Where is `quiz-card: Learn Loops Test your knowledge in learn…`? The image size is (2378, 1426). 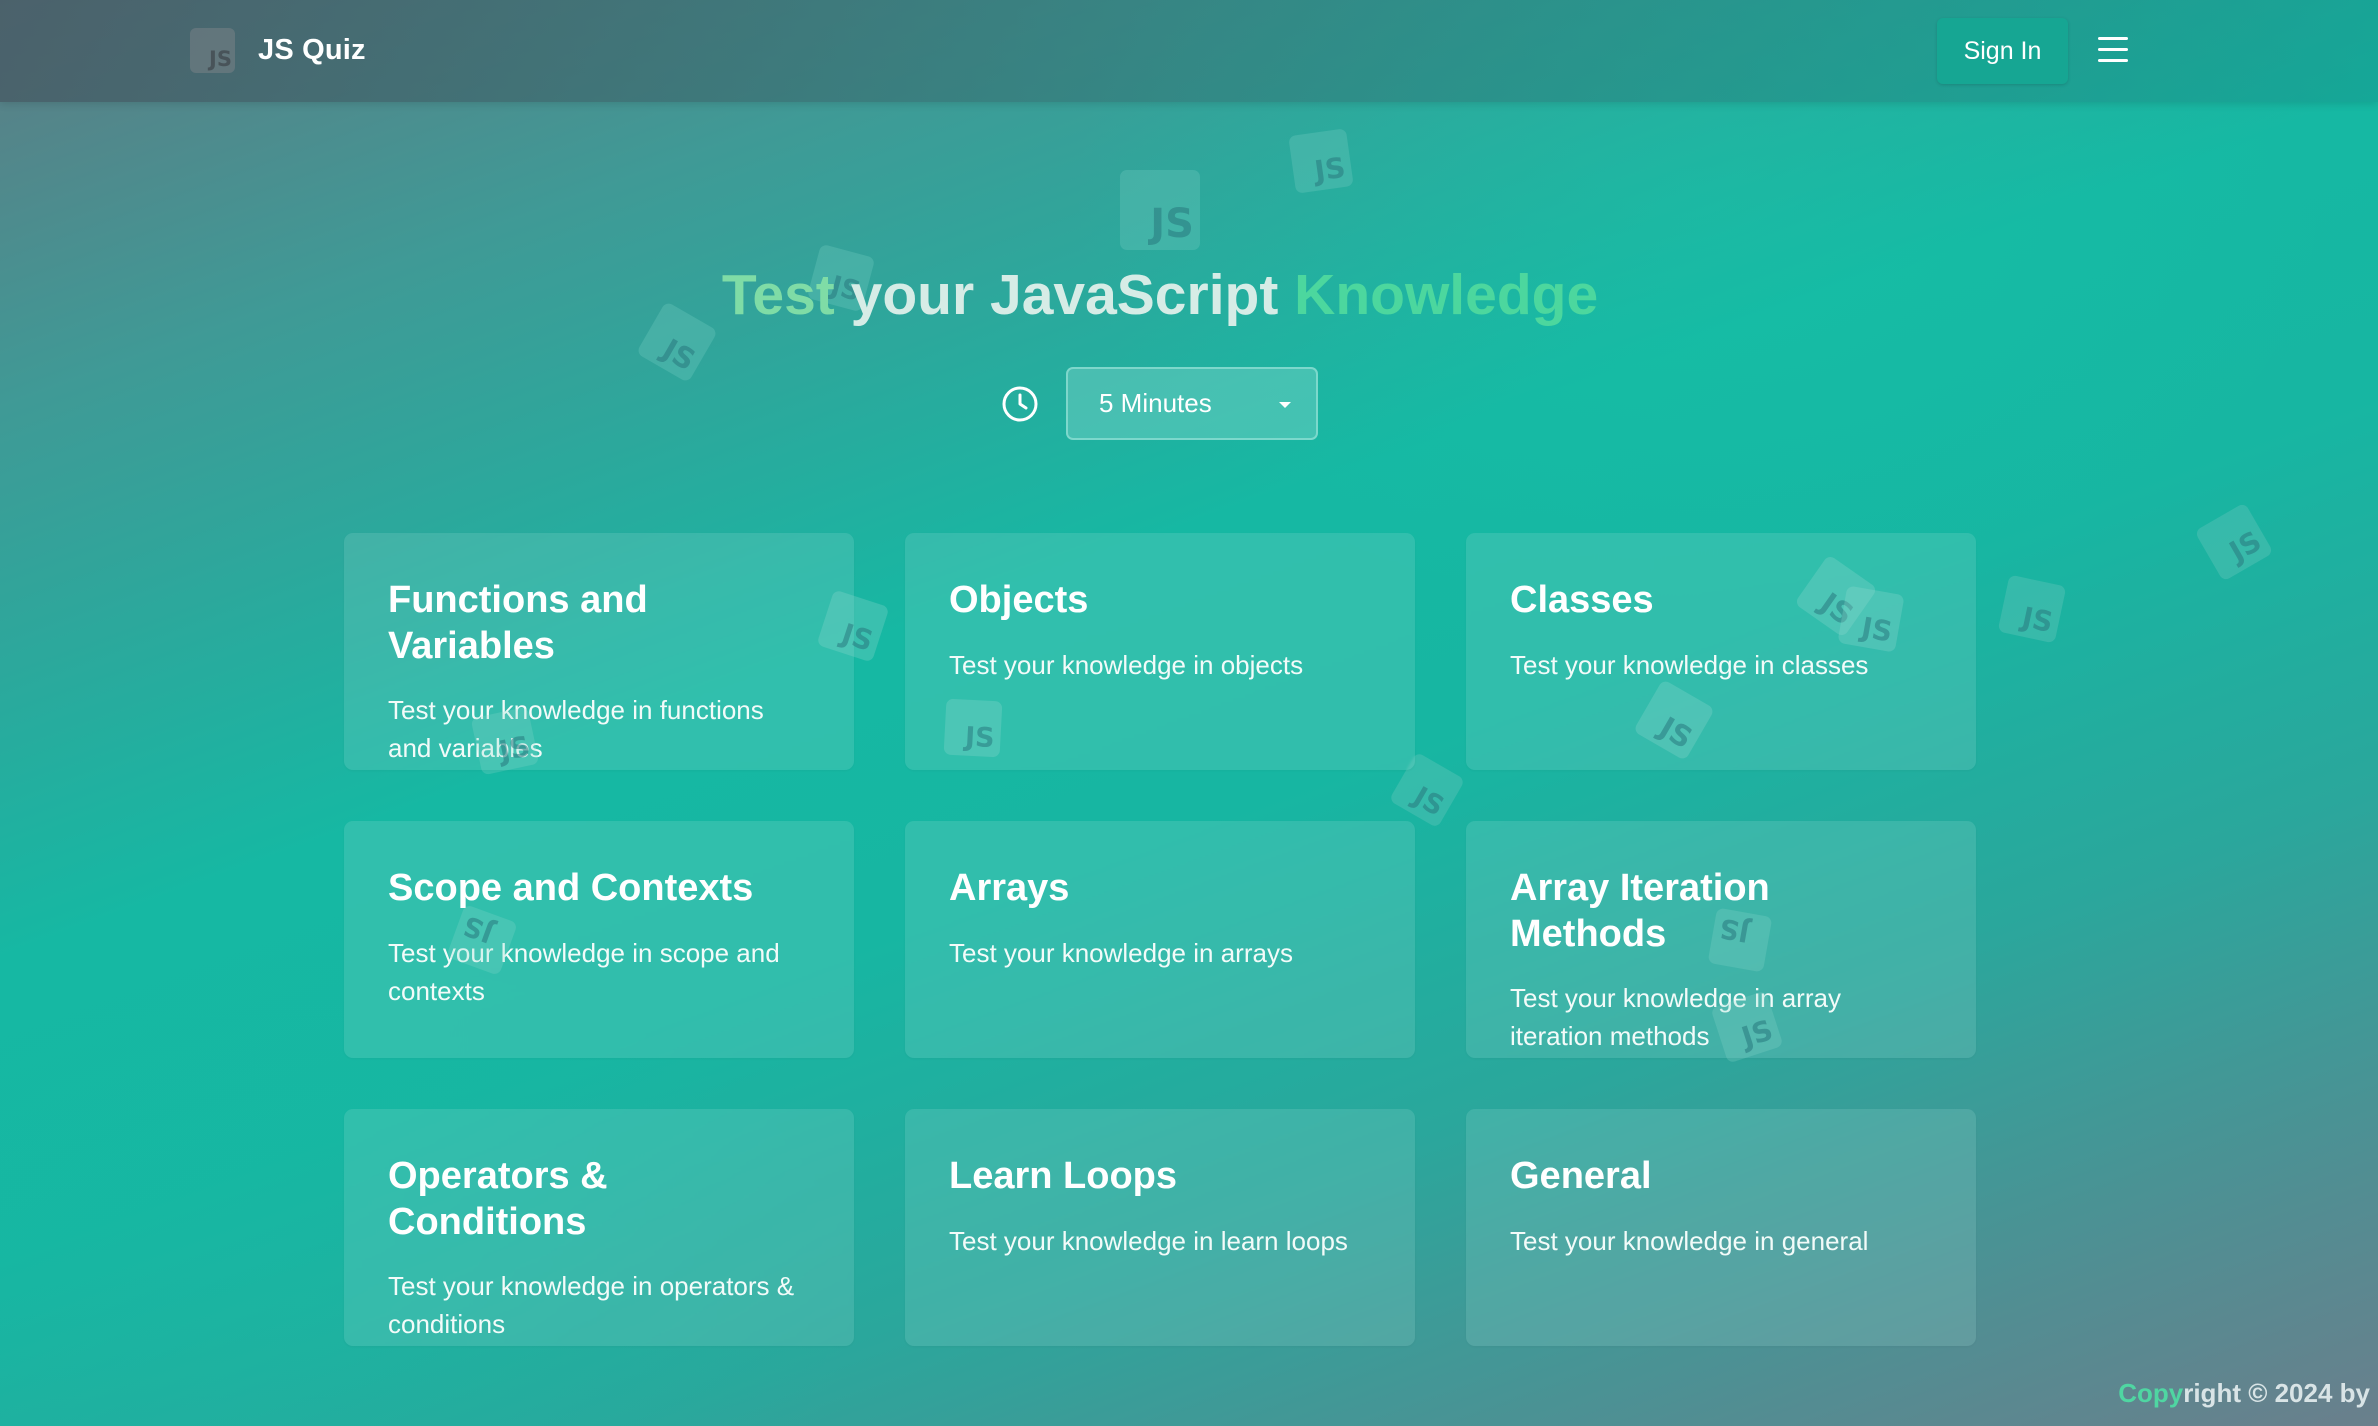
quiz-card: Learn Loops Test your knowledge in learn… is located at coordinates (1160, 1227).